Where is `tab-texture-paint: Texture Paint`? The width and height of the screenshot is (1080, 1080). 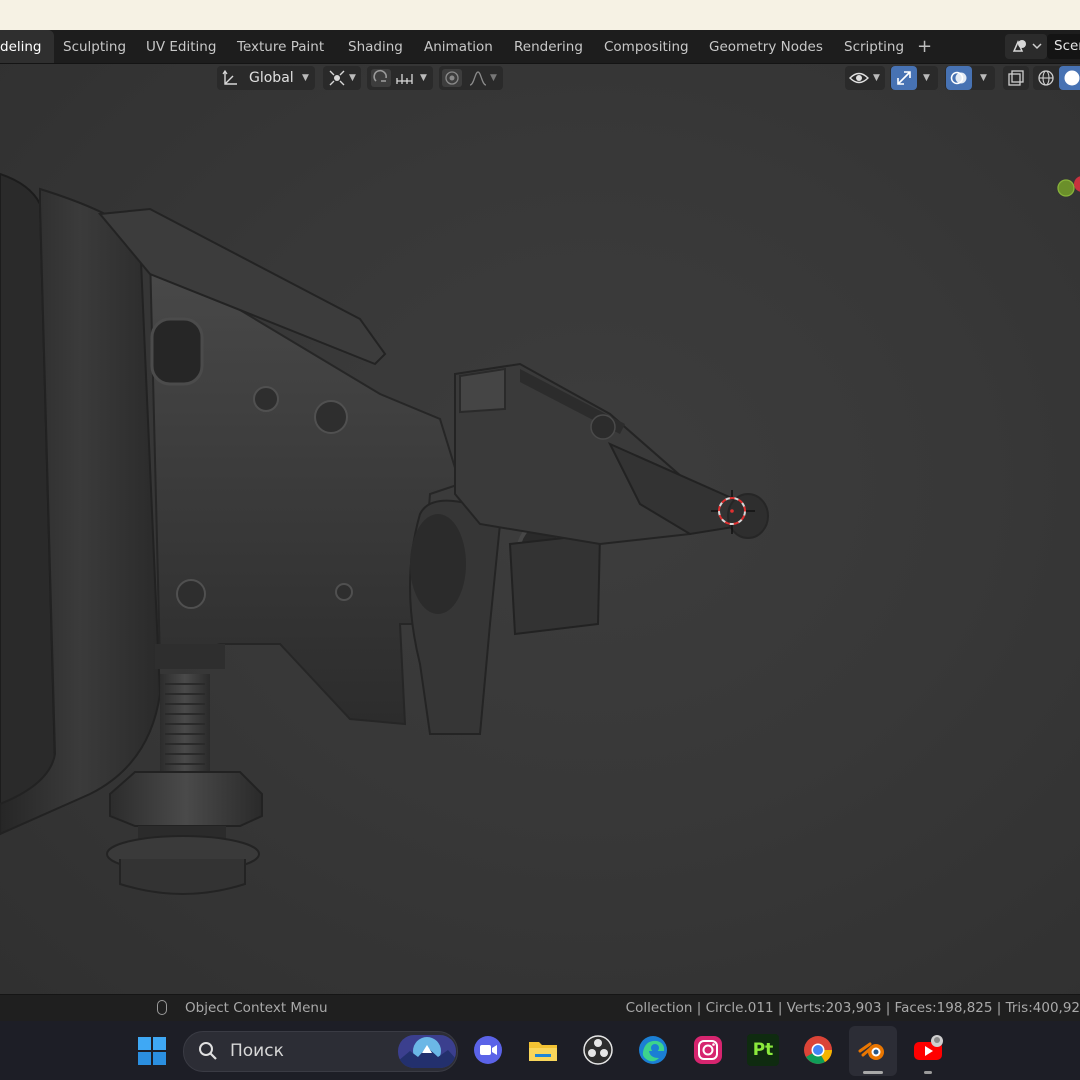
tab-texture-paint: Texture Paint is located at coordinates (280, 46).